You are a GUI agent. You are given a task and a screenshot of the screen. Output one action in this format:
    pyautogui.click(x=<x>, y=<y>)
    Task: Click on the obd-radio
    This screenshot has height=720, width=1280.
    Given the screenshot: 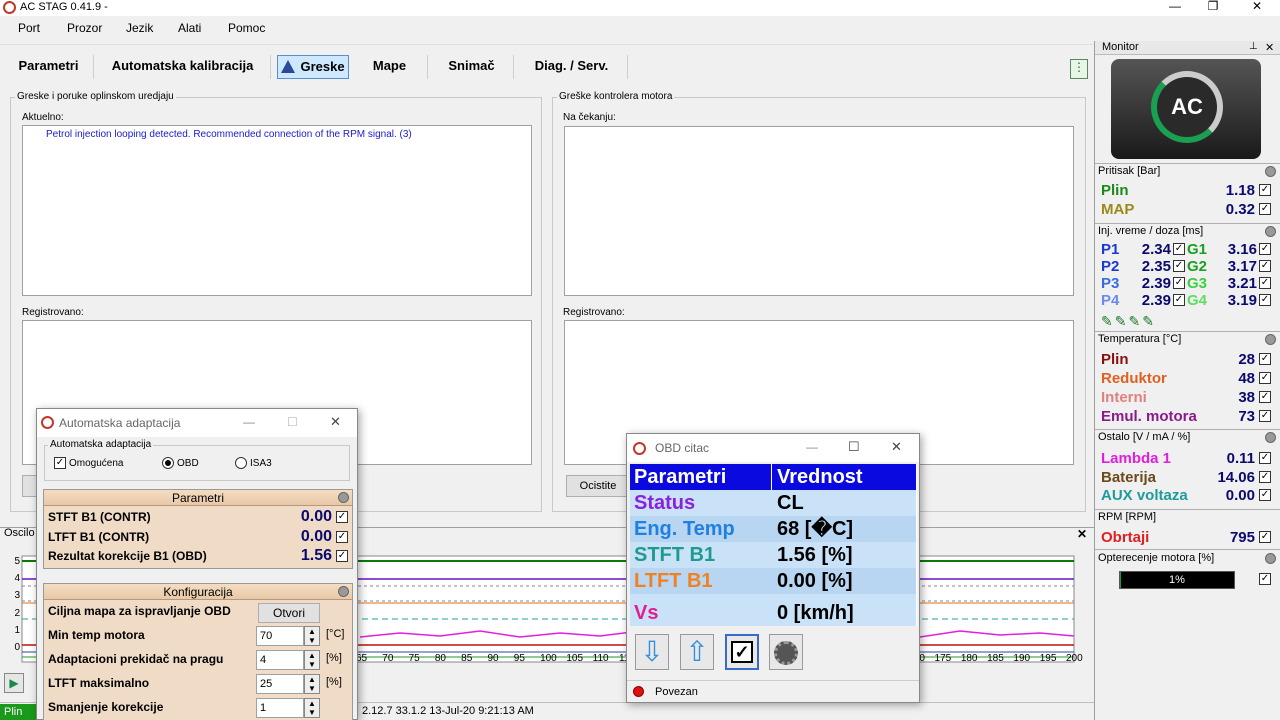 What is the action you would take?
    pyautogui.click(x=168, y=463)
    